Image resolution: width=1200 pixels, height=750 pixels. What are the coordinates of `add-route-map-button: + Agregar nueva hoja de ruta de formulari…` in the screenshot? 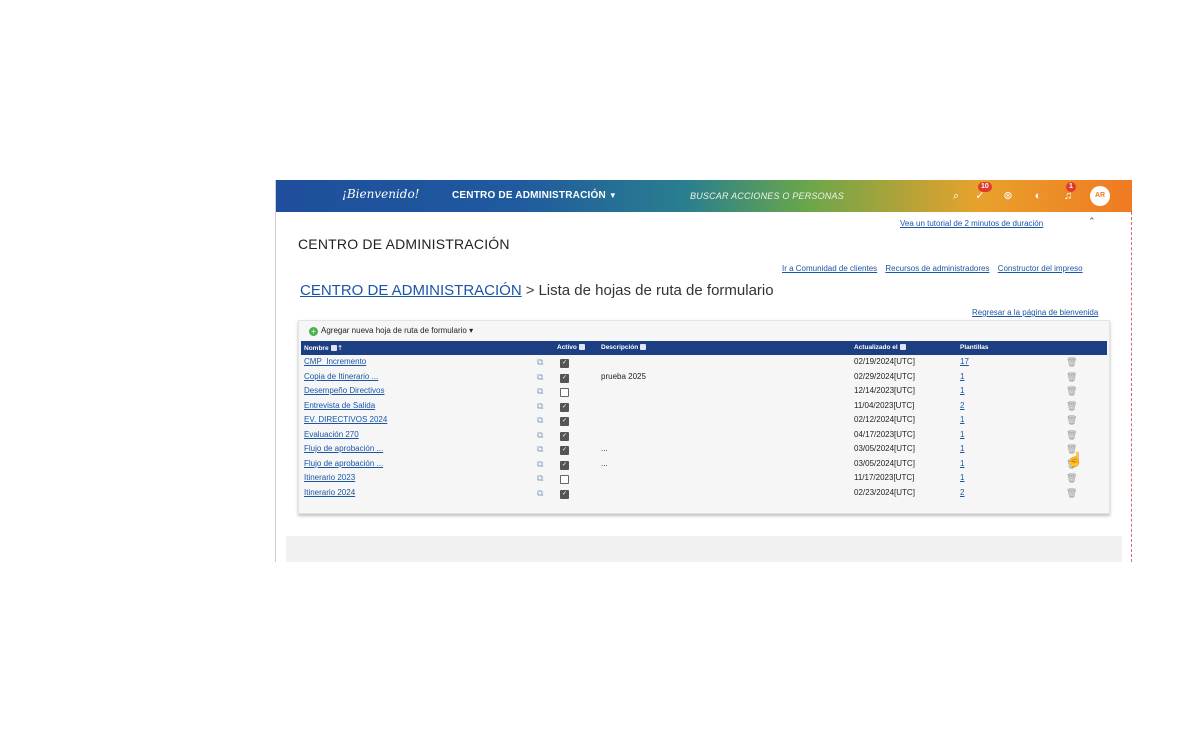 It's located at (391, 331).